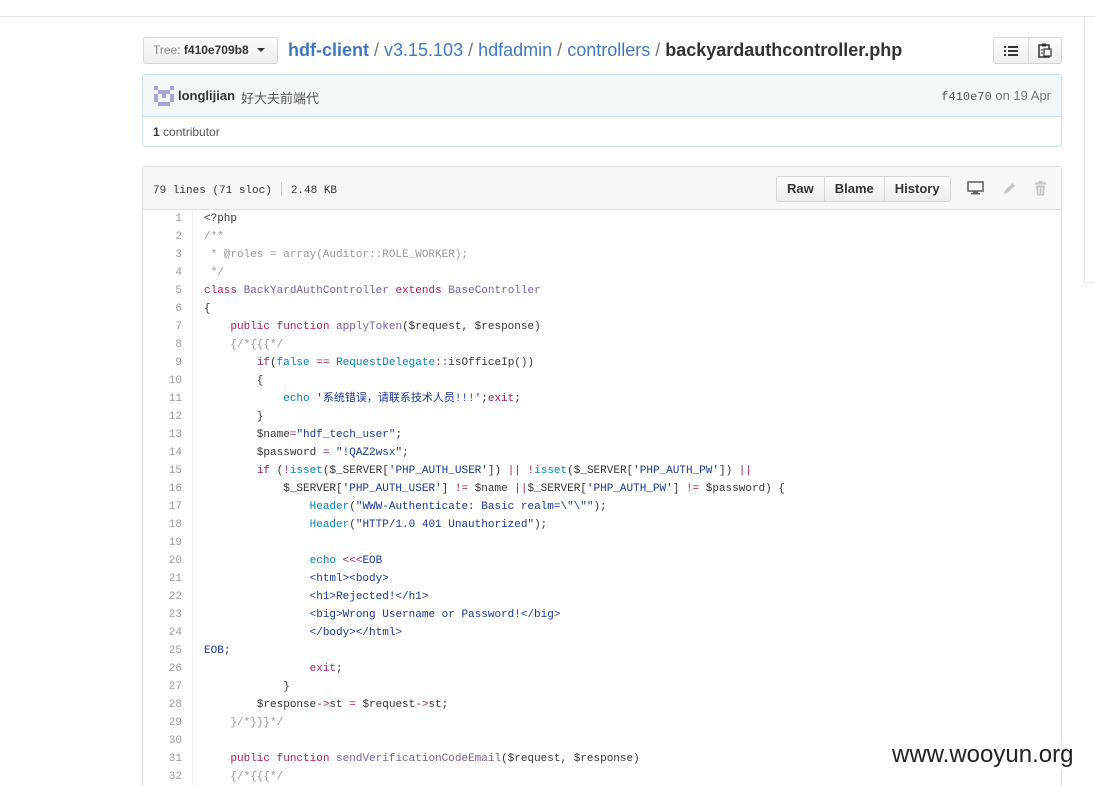 This screenshot has width=1095, height=786. I want to click on code-token: <?php, so click(221, 219).